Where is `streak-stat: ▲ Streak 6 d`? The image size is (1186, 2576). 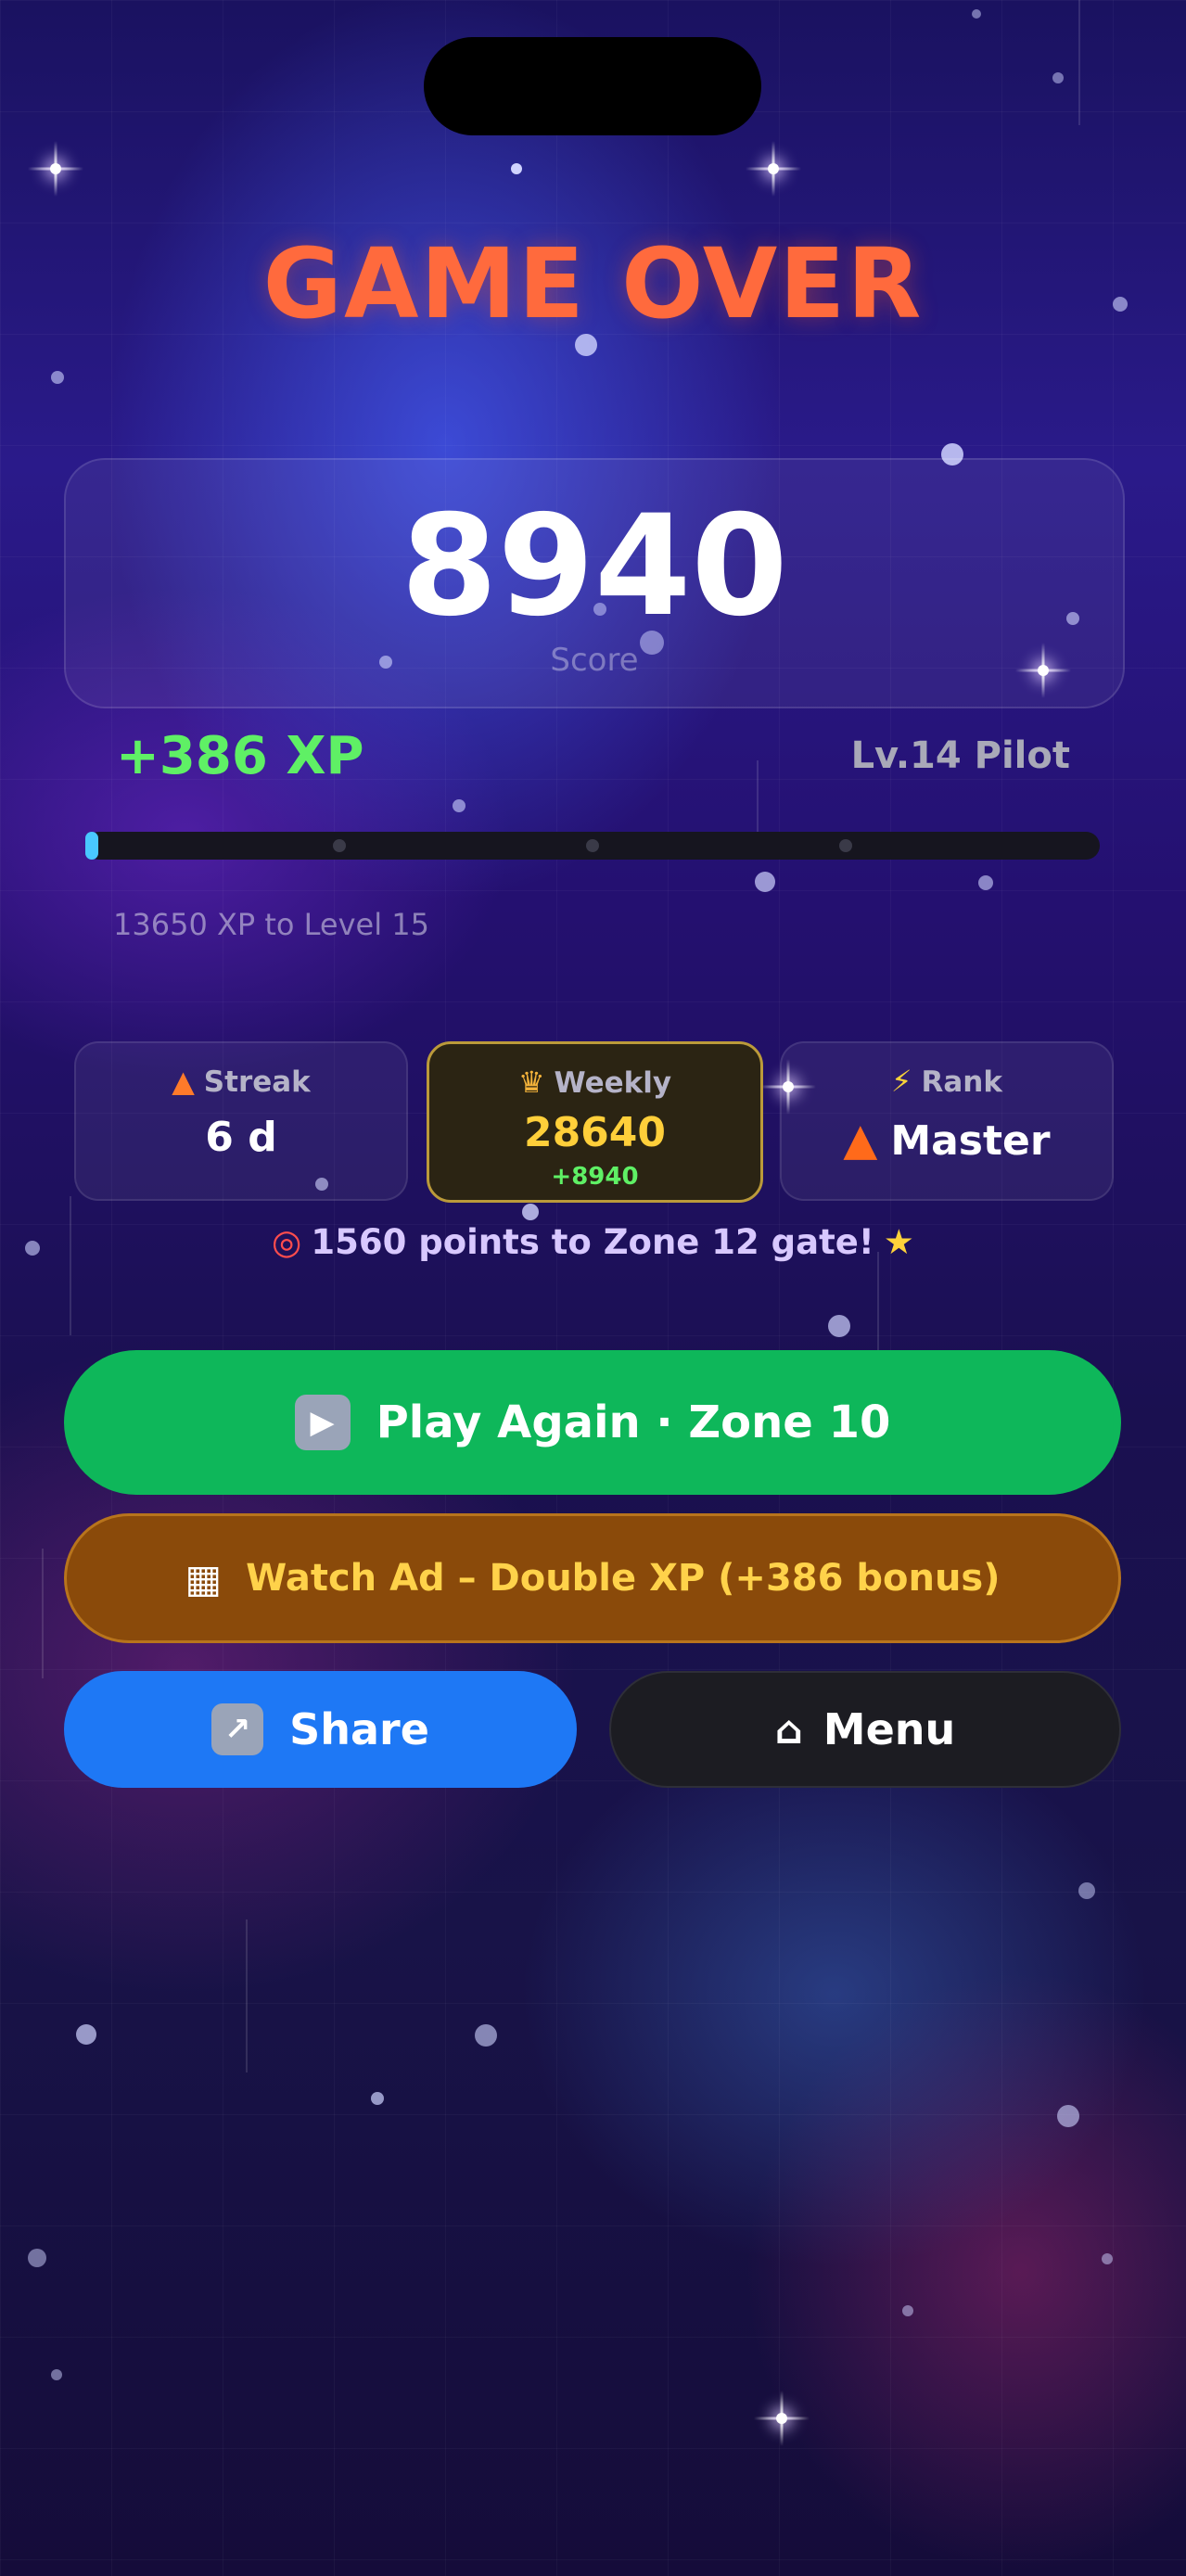 streak-stat: ▲ Streak 6 d is located at coordinates (241, 1121).